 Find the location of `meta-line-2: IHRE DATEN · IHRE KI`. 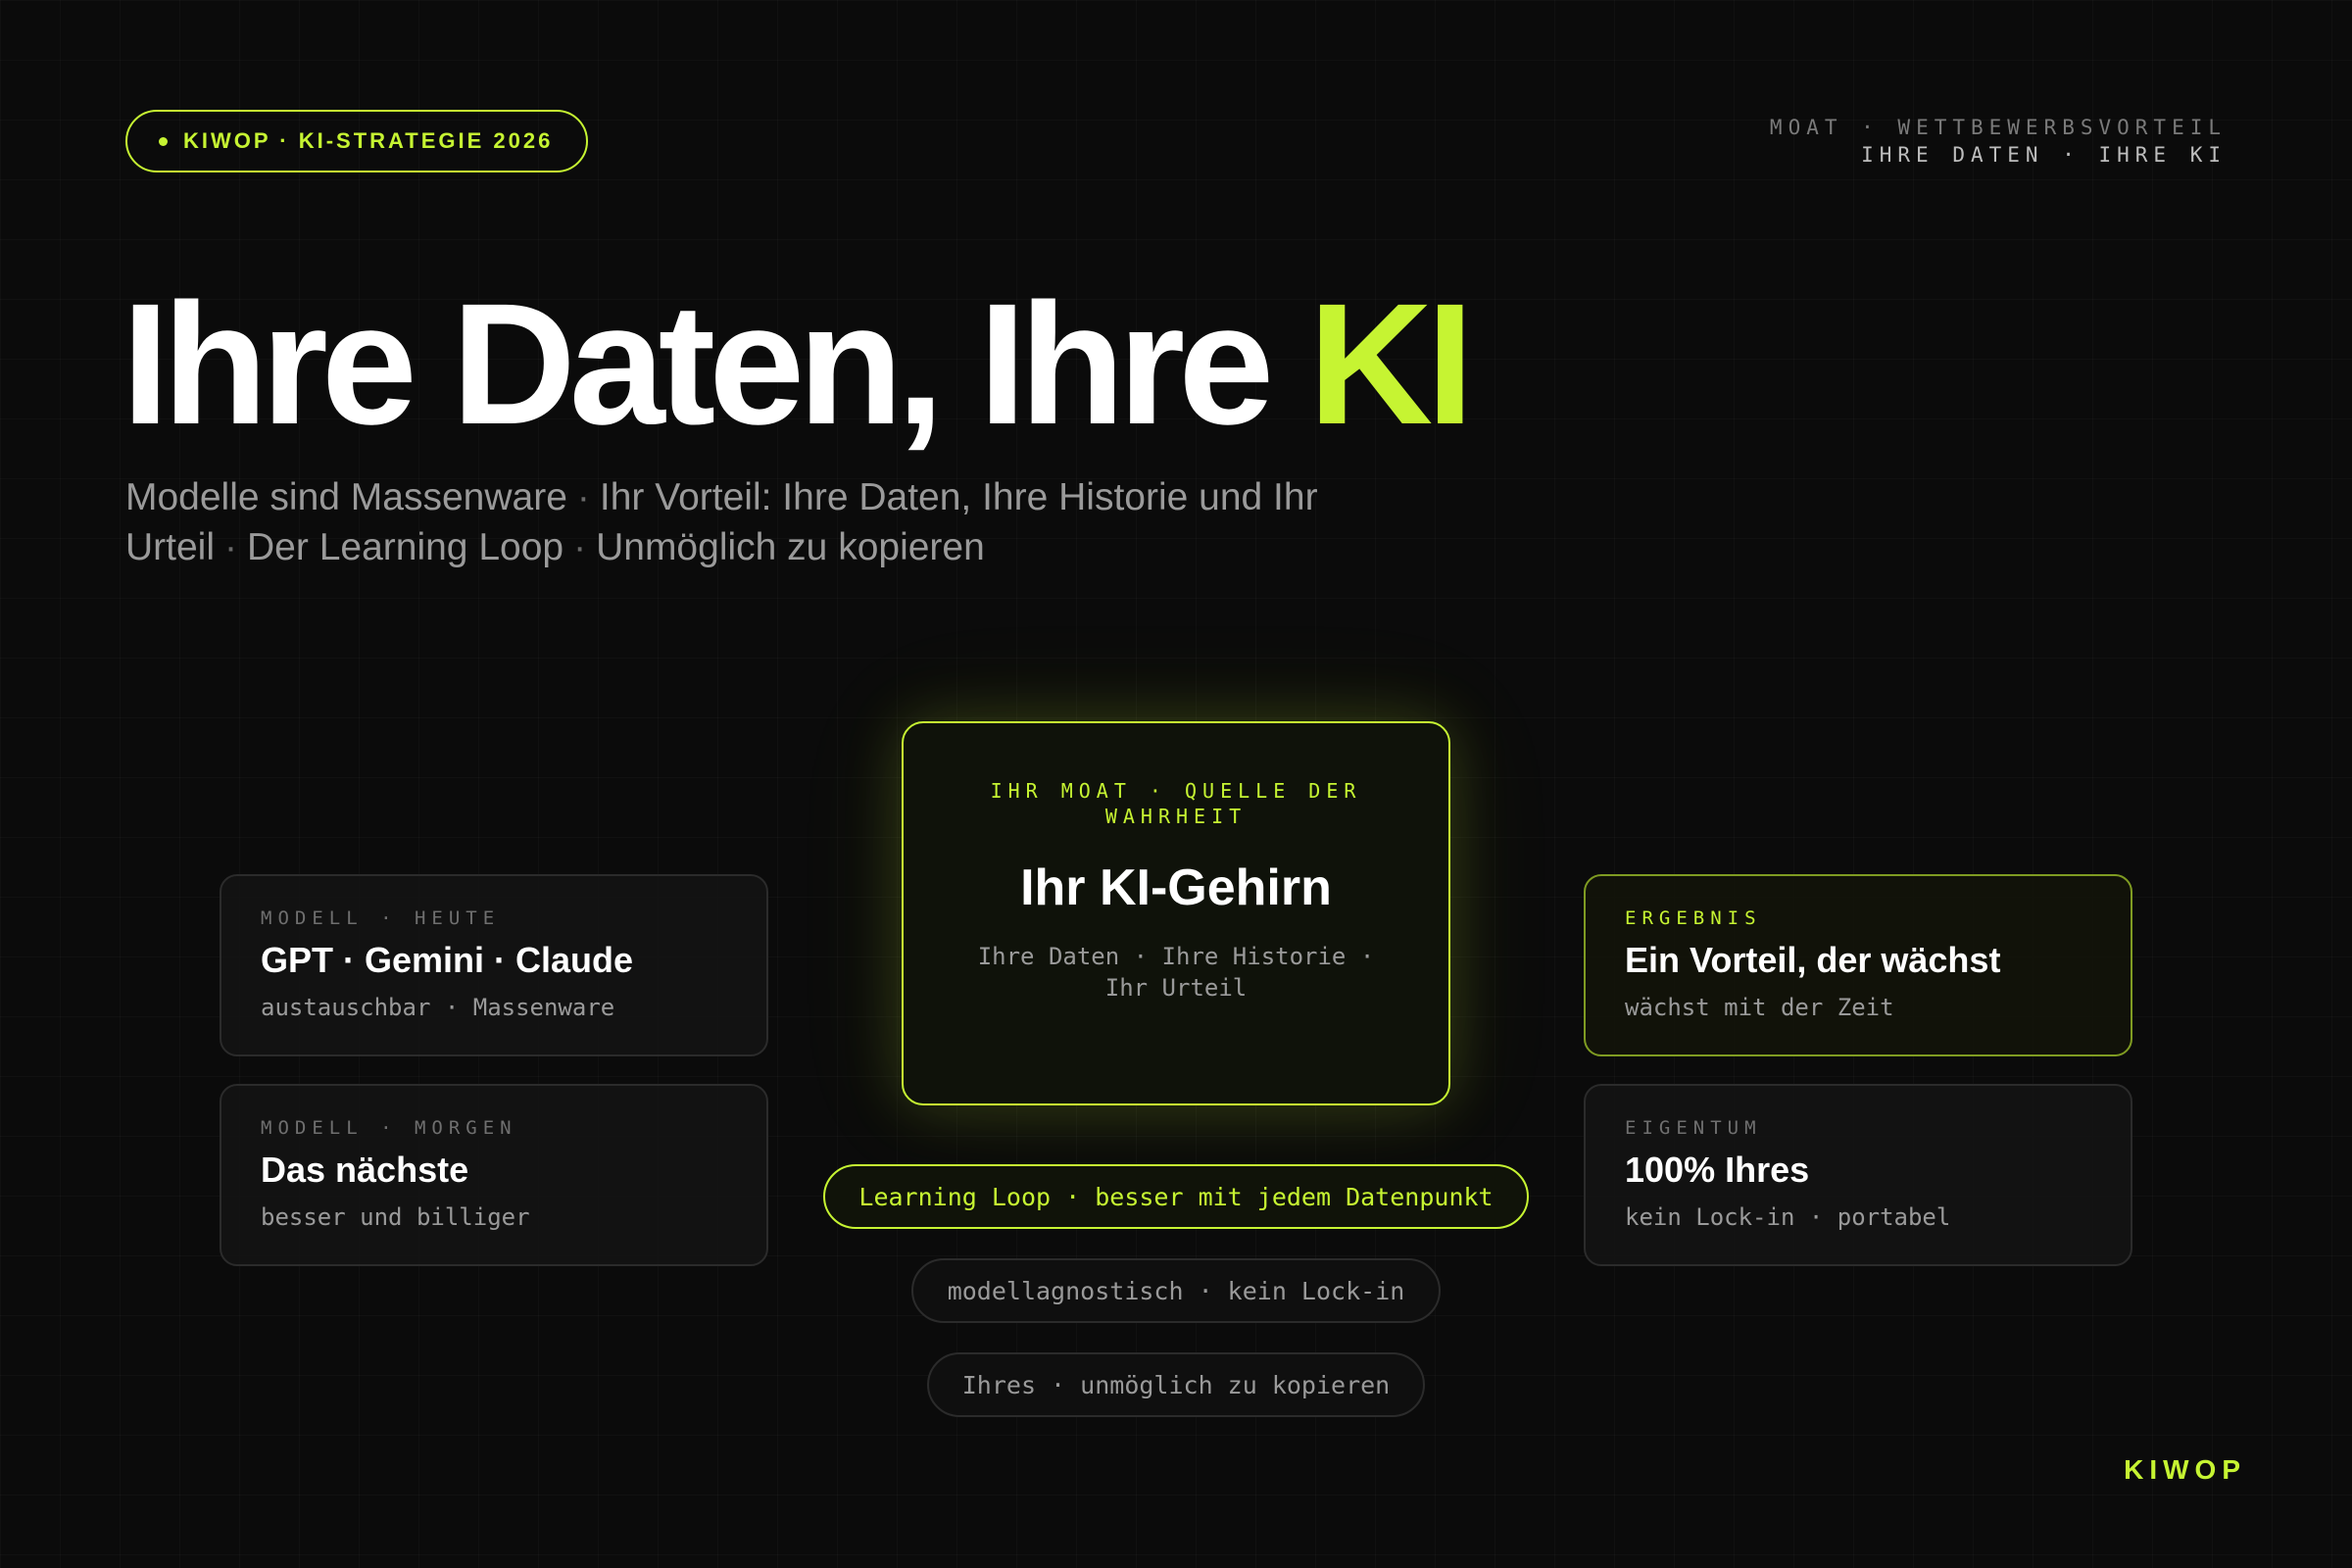

meta-line-2: IHRE DATEN · IHRE KI is located at coordinates (2044, 155).